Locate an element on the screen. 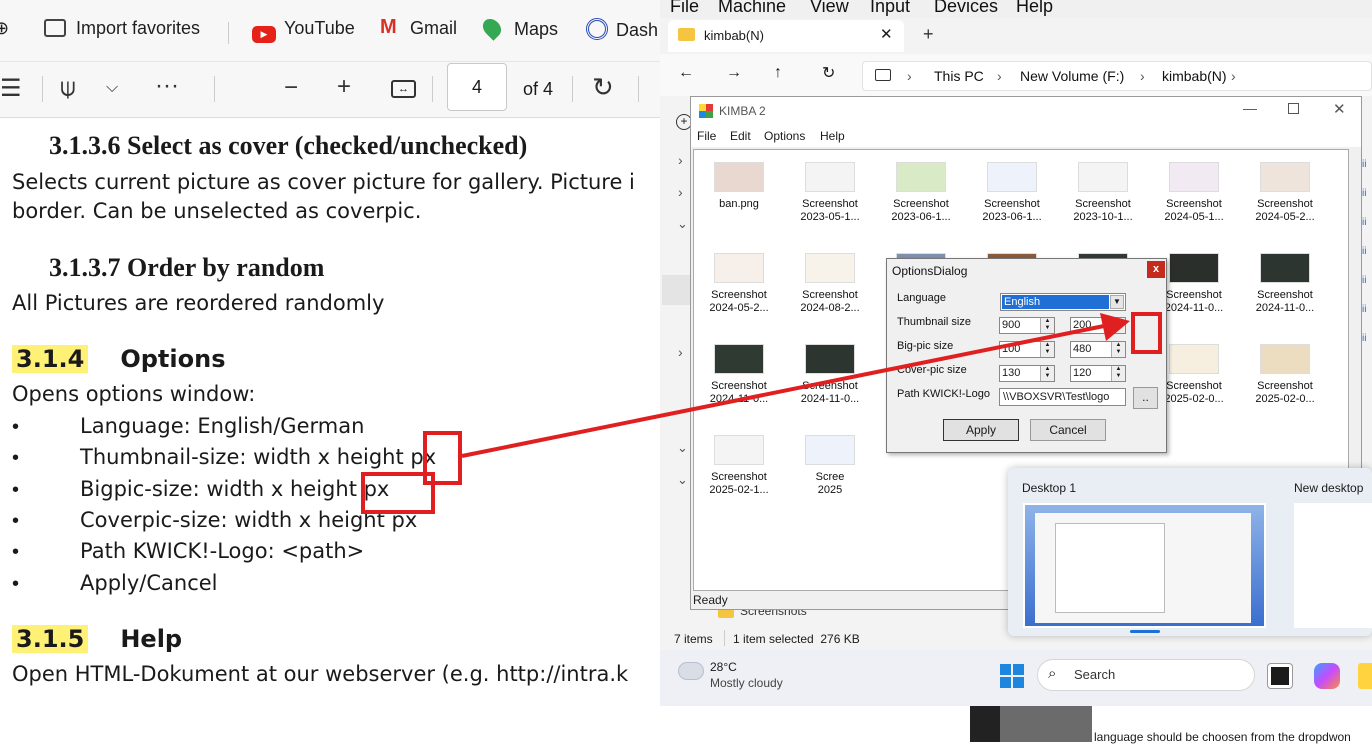 Image resolution: width=1372 pixels, height=744 pixels. bigpic-width-spinner: 100 ▲ ▼ is located at coordinates (1027, 349).